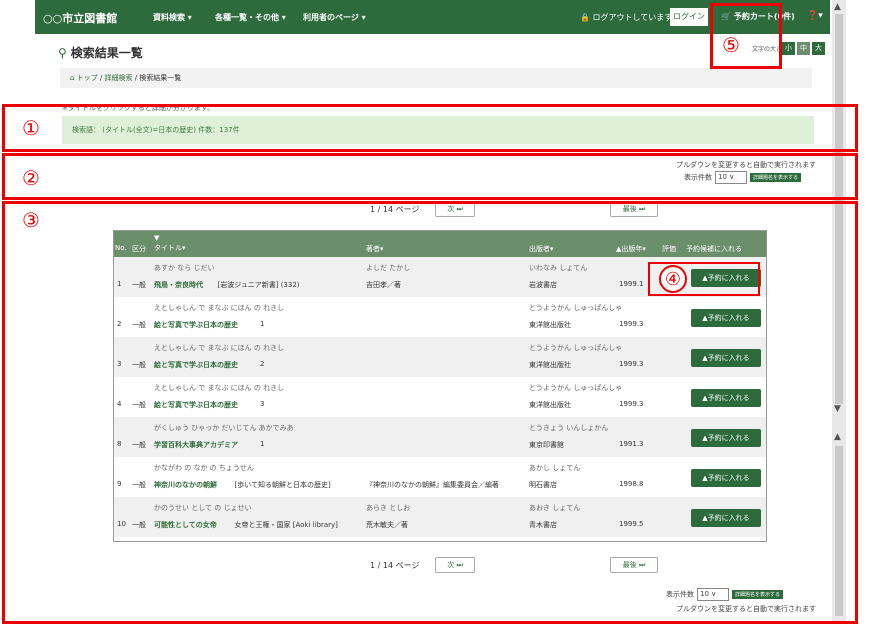 This screenshot has height=624, width=878. I want to click on menu-lists: 各種一覧・その他 ▾, so click(250, 17).